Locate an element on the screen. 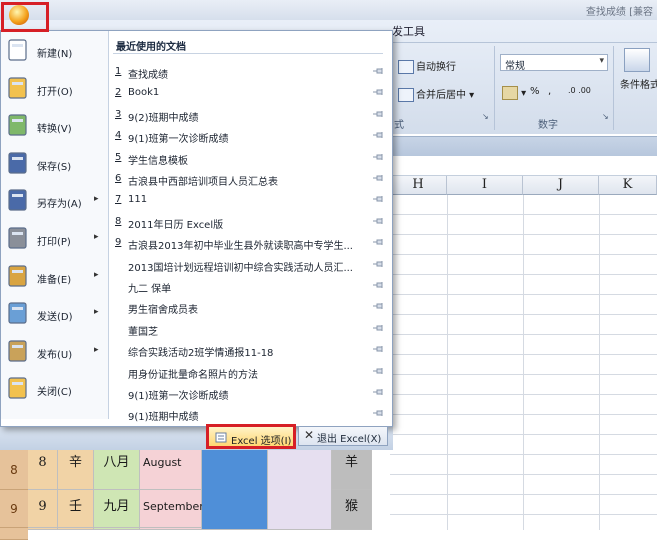  cell: 羊 is located at coordinates (352, 470).